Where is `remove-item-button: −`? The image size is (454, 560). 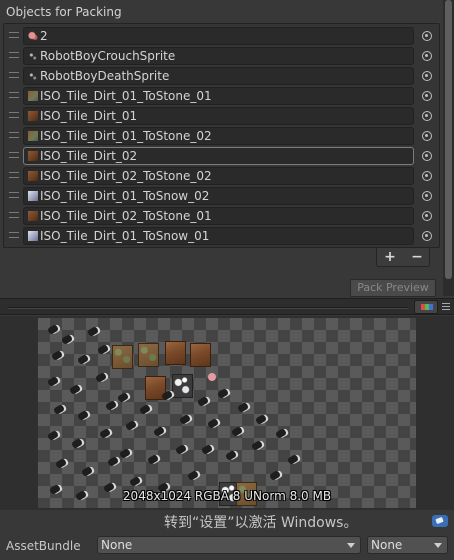
remove-item-button: − is located at coordinates (417, 257).